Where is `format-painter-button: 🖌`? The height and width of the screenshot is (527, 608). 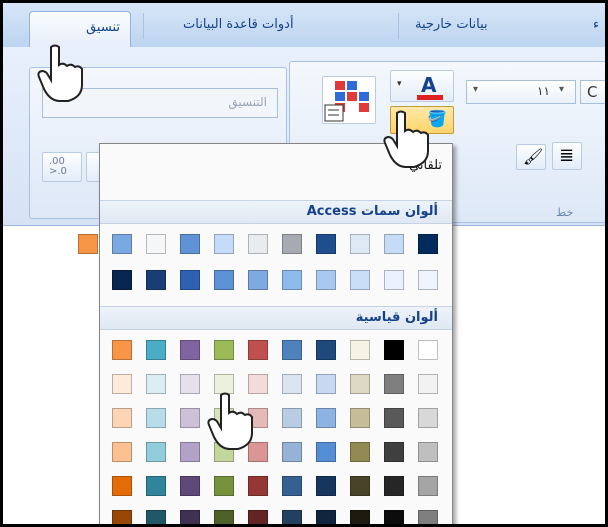 format-painter-button: 🖌 is located at coordinates (531, 157).